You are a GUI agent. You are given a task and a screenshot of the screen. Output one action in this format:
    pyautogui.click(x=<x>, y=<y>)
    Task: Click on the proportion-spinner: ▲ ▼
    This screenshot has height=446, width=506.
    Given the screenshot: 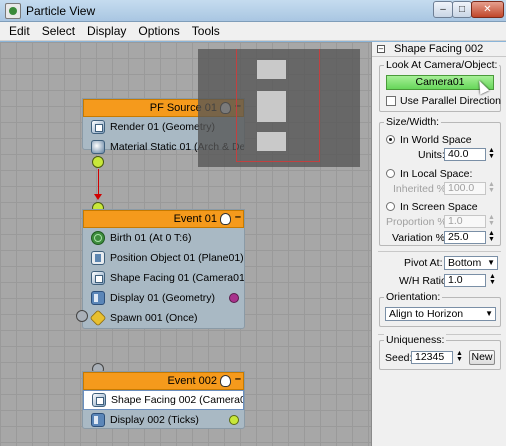 What is the action you would take?
    pyautogui.click(x=491, y=221)
    